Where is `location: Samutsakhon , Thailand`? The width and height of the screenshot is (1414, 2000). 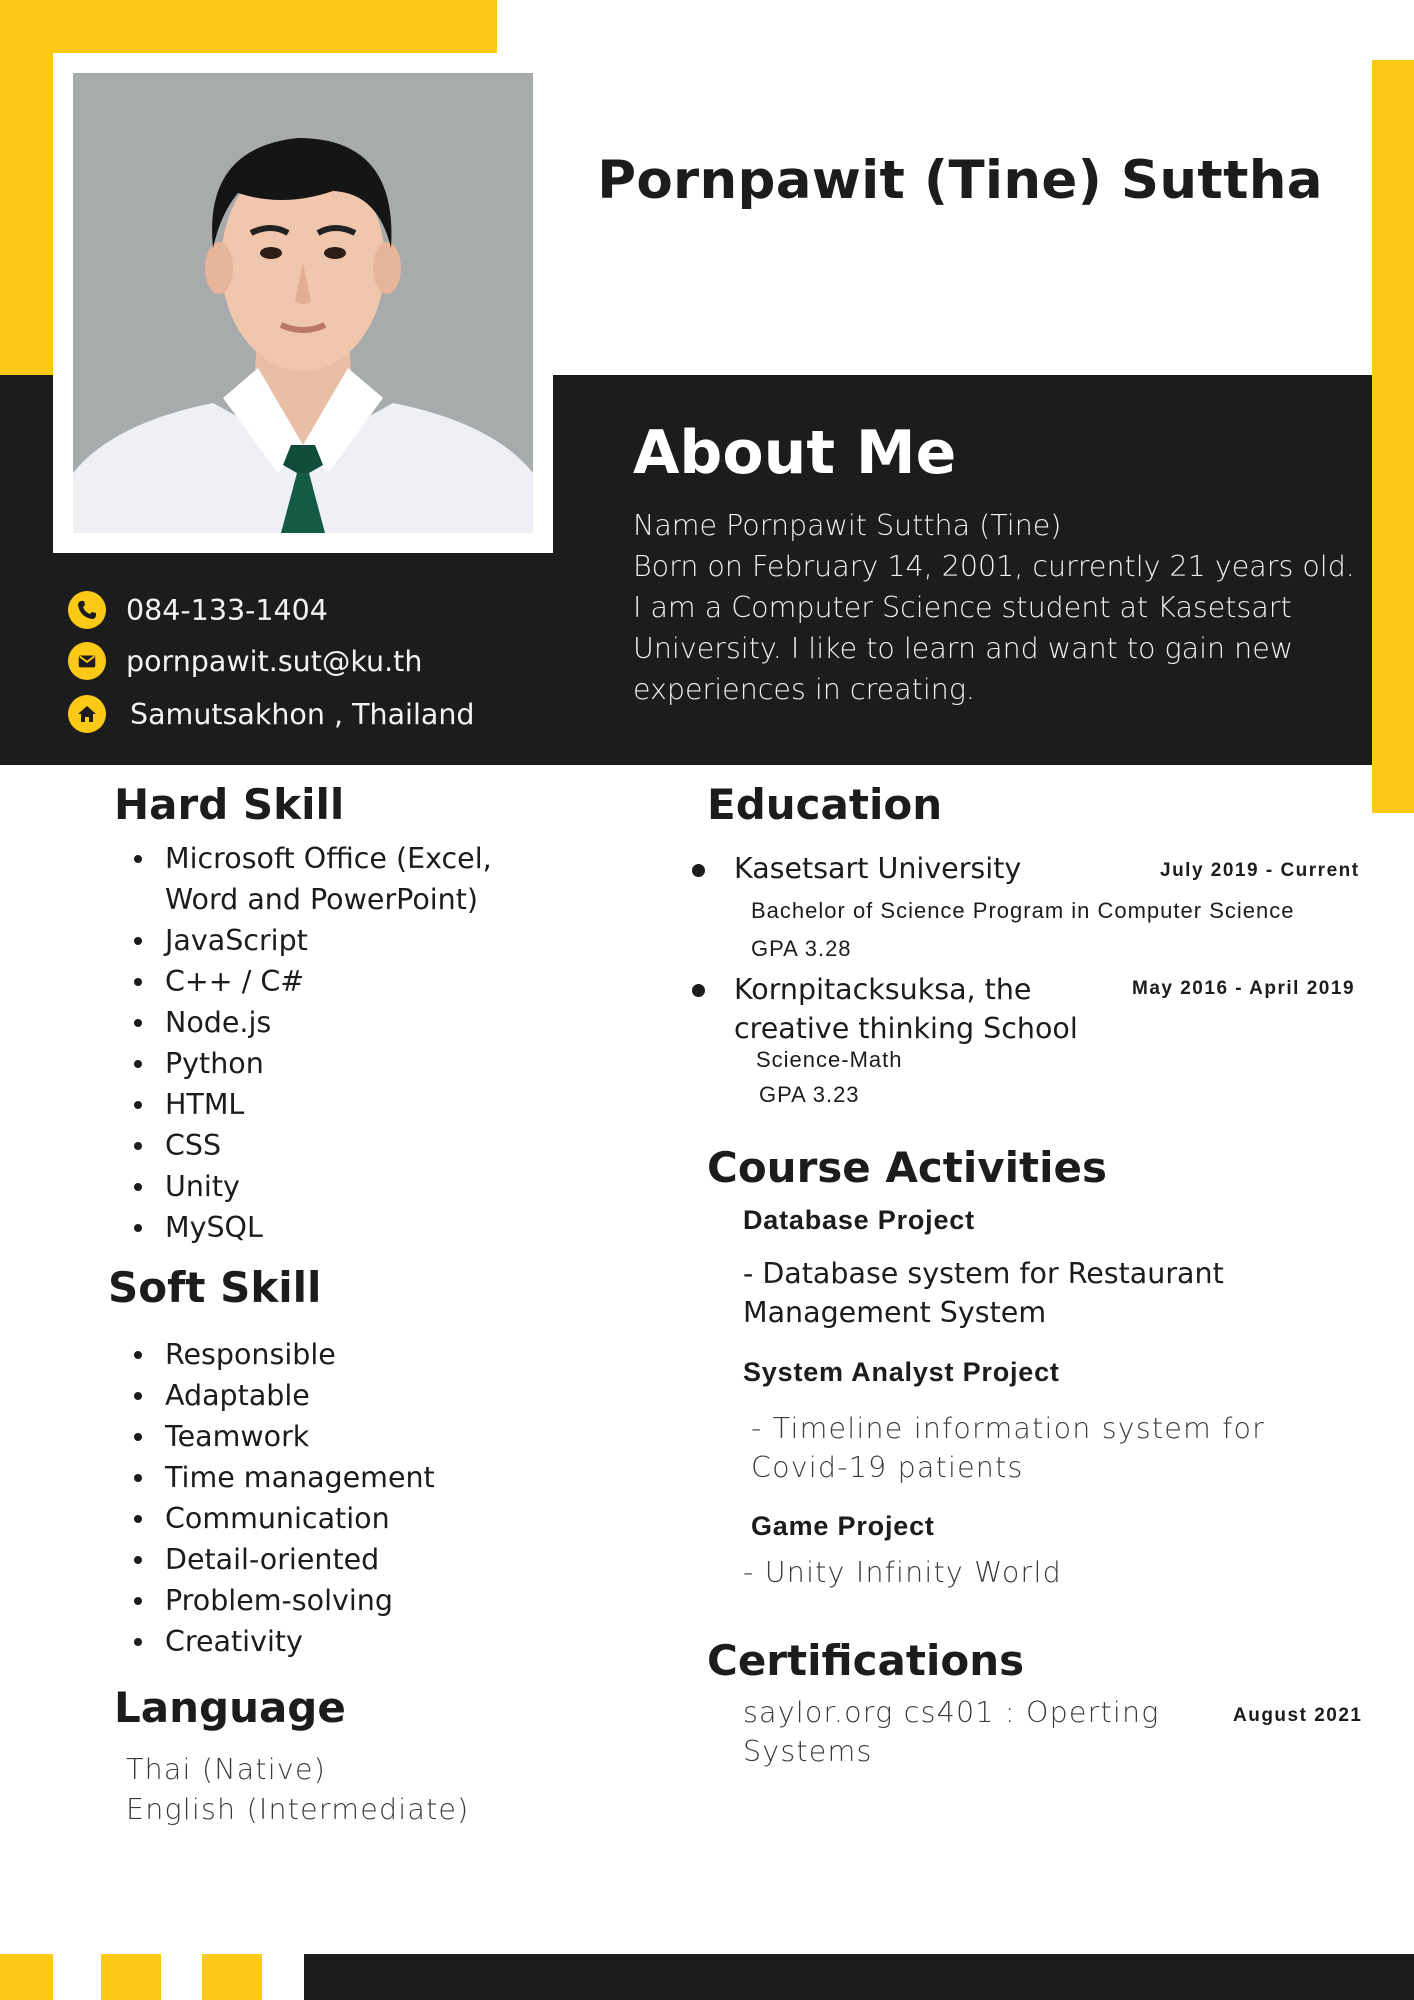 location: Samutsakhon , Thailand is located at coordinates (302, 714).